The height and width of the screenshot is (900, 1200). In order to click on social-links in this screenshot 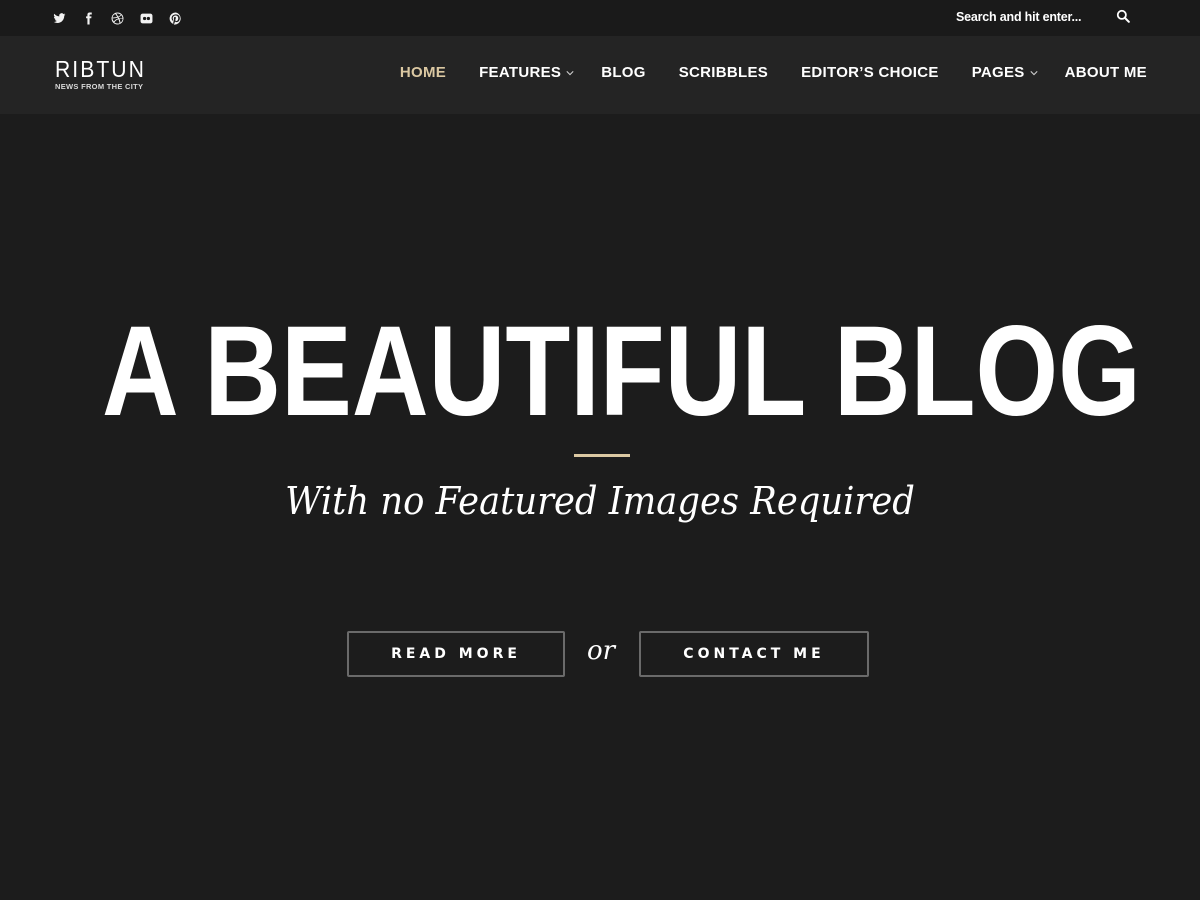, I will do `click(117, 18)`.